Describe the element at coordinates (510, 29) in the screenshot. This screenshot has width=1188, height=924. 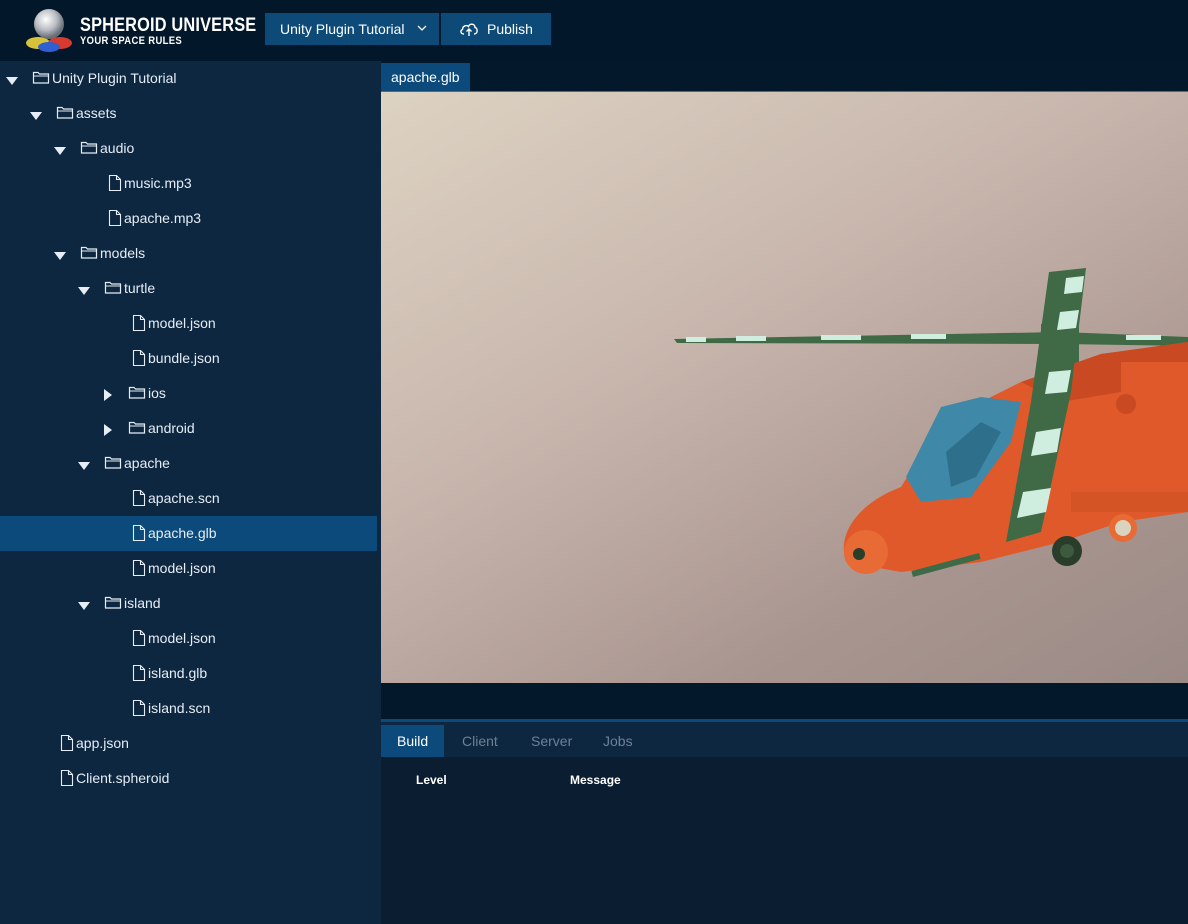
I see `publish-label: Publish` at that location.